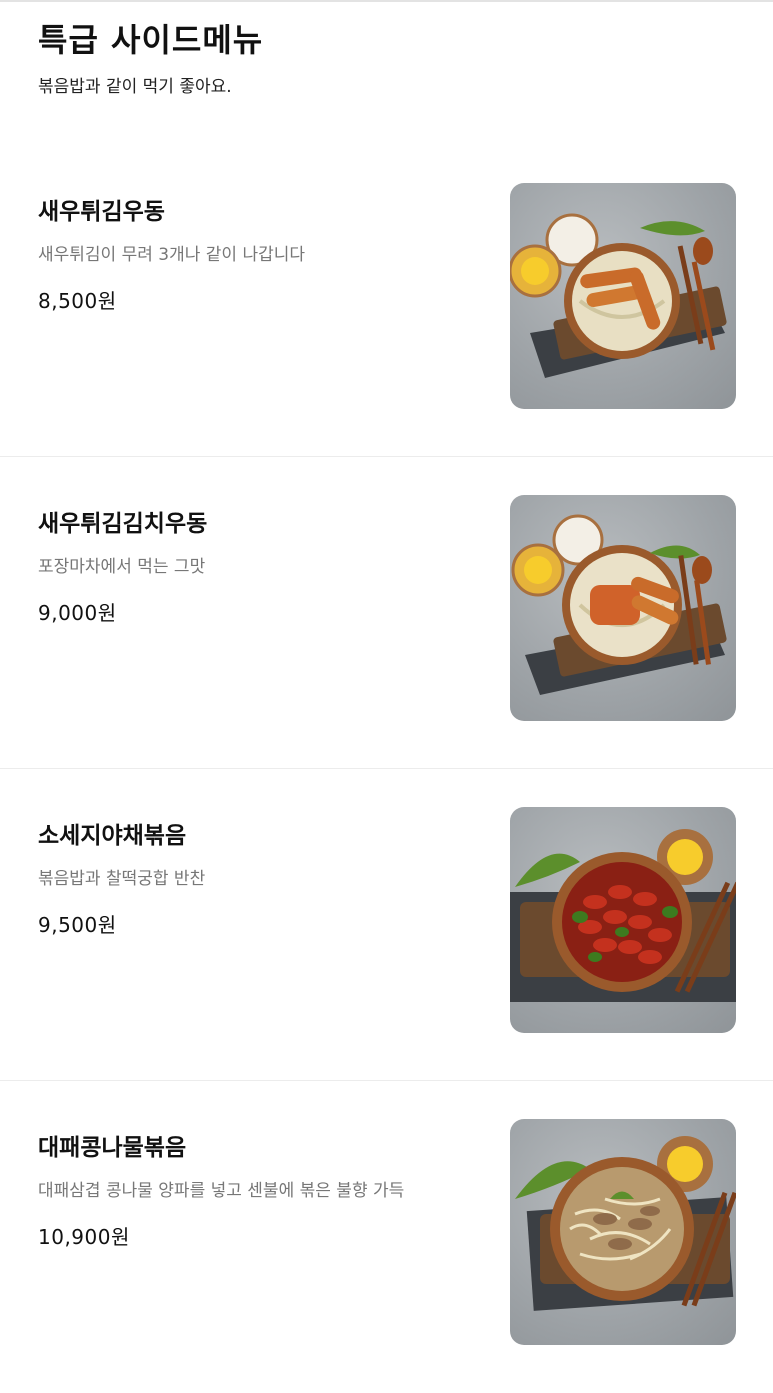  I want to click on menu-item-text: 새우튀김우동 새우튀김이 무려 3개나 같이 나갑니다 8,500원, so click(258, 254).